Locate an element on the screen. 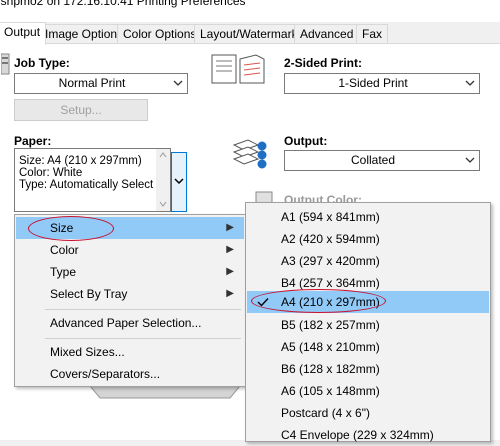  tab-layout-watermark: Layout/Watermark is located at coordinates (249, 34).